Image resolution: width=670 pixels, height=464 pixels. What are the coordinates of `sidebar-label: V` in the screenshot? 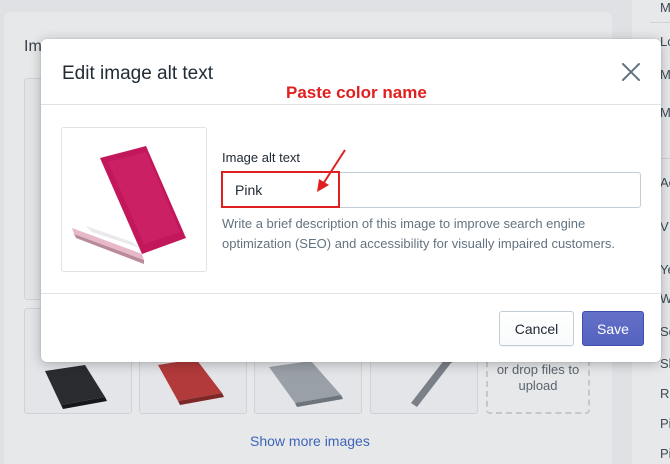 It's located at (664, 226).